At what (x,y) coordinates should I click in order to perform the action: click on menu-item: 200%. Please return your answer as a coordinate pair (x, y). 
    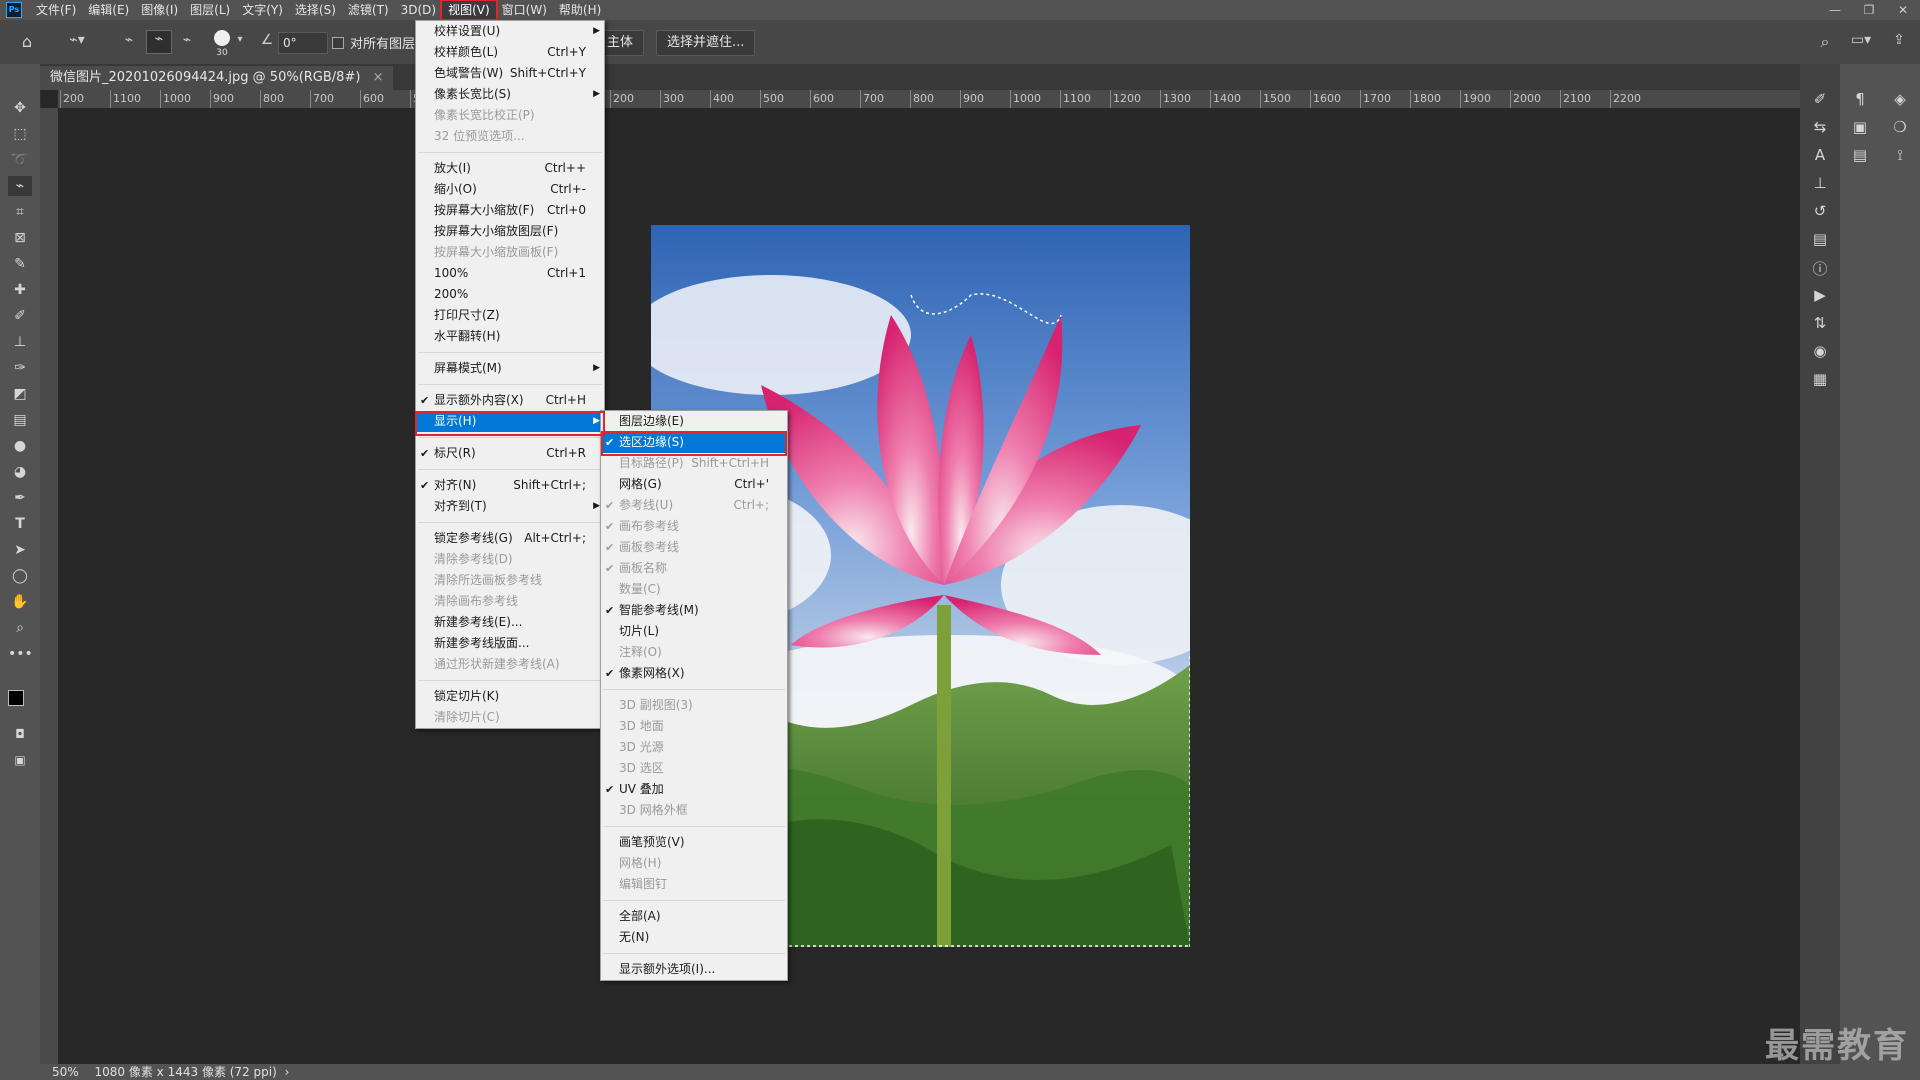
    Looking at the image, I should click on (510, 294).